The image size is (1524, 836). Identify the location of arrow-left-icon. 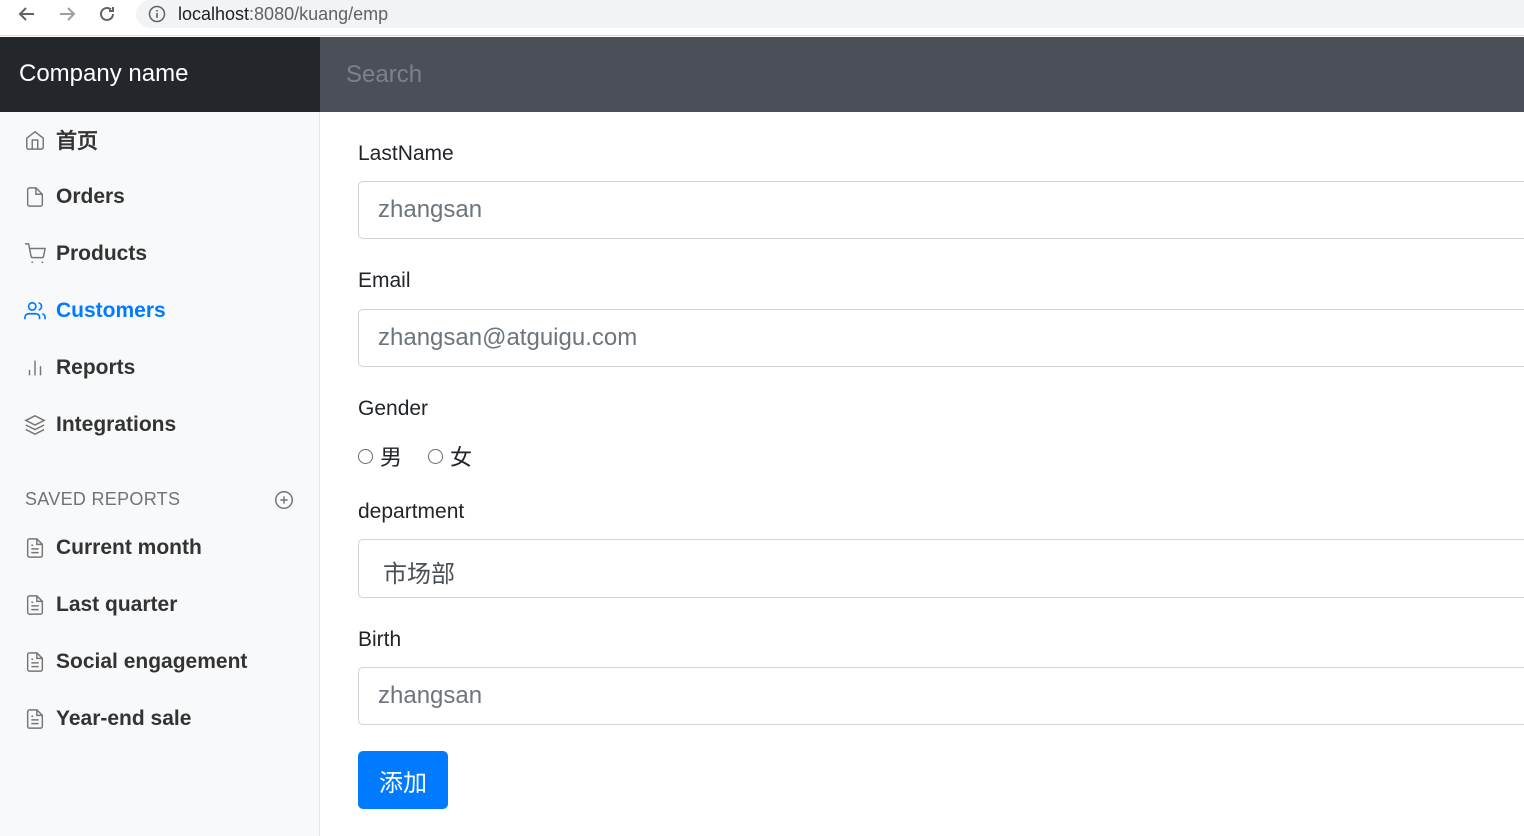
(26, 14).